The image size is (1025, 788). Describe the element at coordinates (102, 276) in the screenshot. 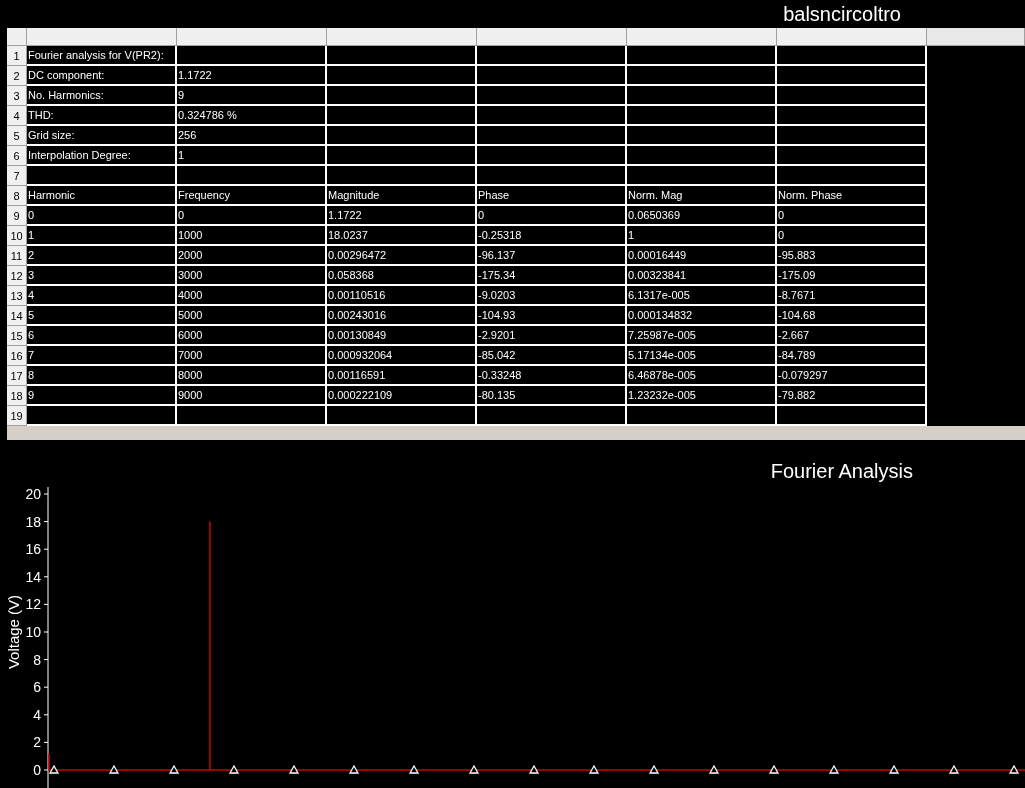

I see `table-cell: 3` at that location.